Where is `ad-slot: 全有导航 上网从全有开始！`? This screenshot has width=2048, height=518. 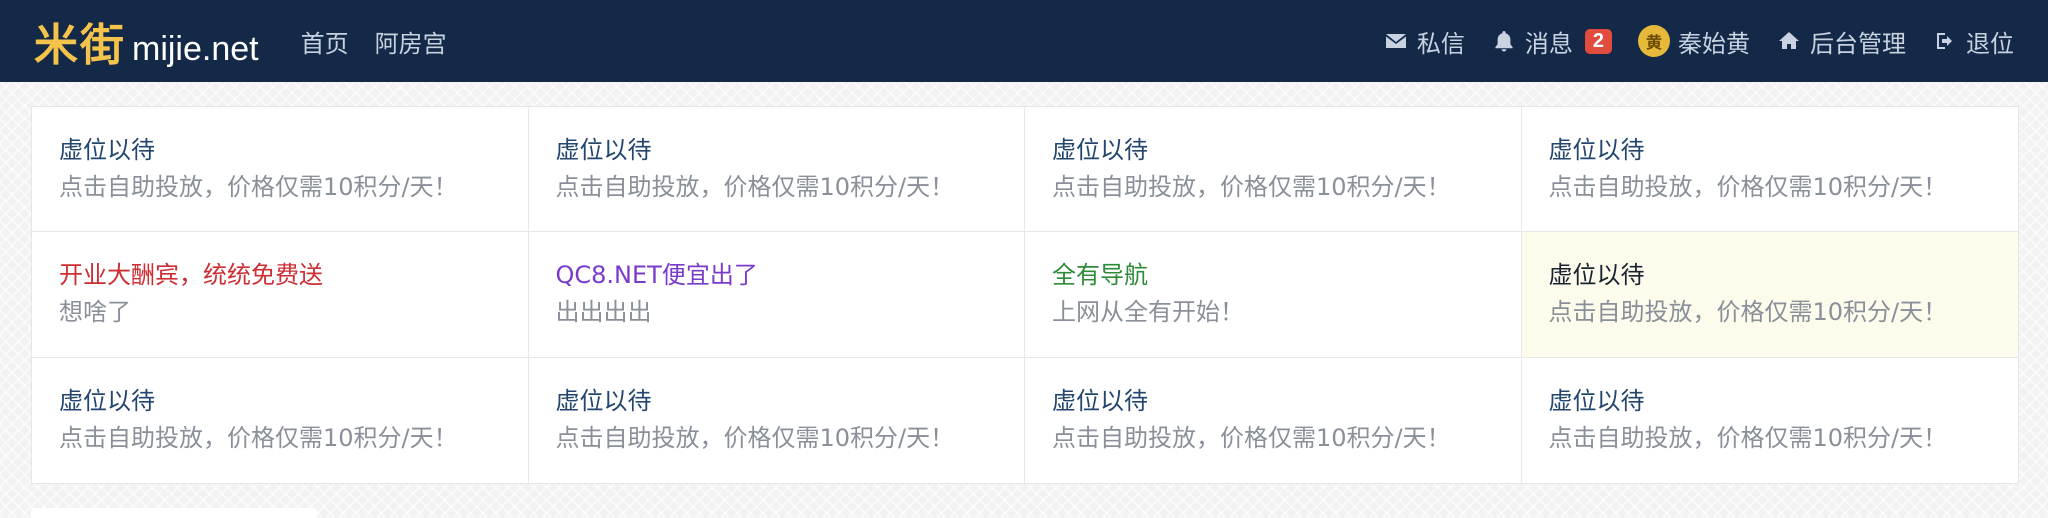 ad-slot: 全有导航 上网从全有开始！ is located at coordinates (1273, 295).